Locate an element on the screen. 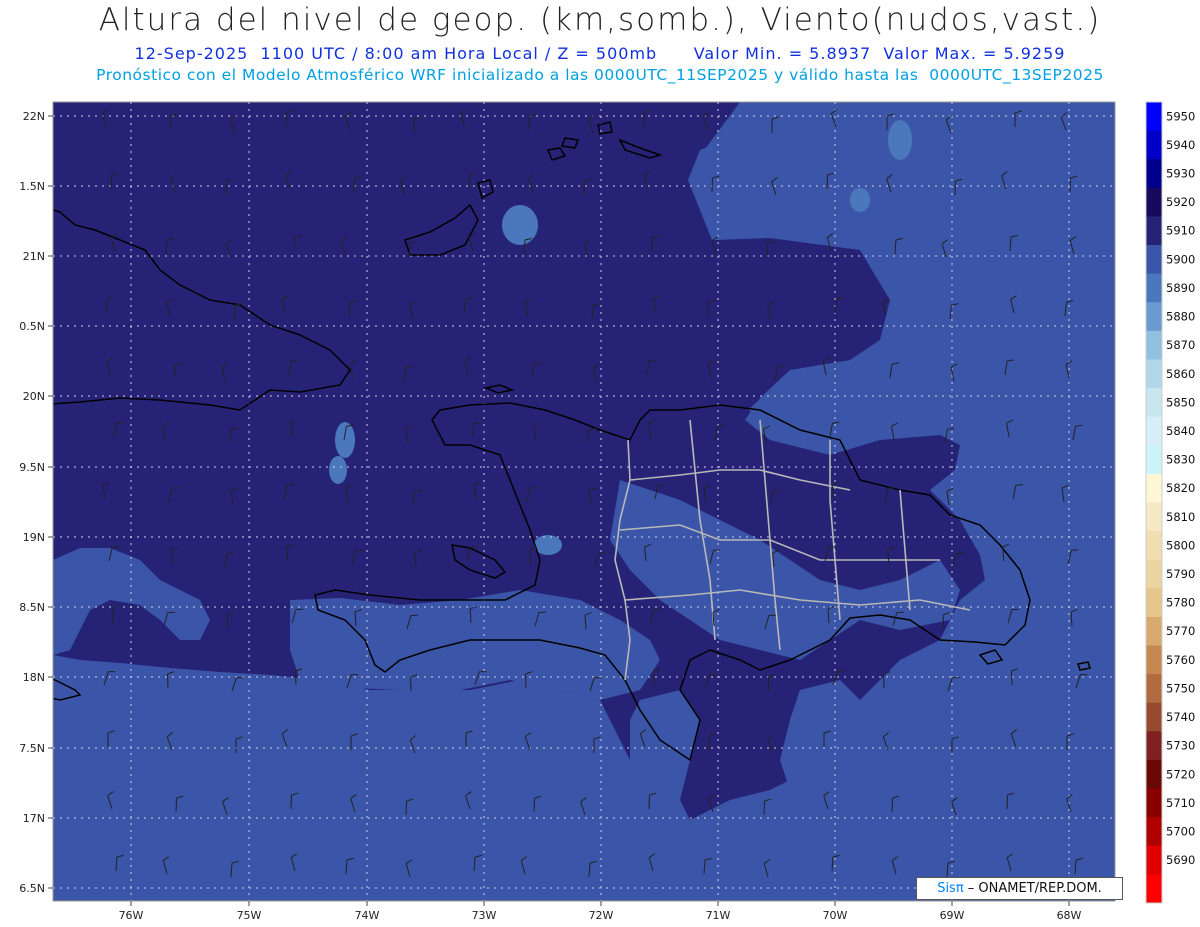 Image resolution: width=1200 pixels, height=927 pixels. lat-label: 8.5N is located at coordinates (32, 607).